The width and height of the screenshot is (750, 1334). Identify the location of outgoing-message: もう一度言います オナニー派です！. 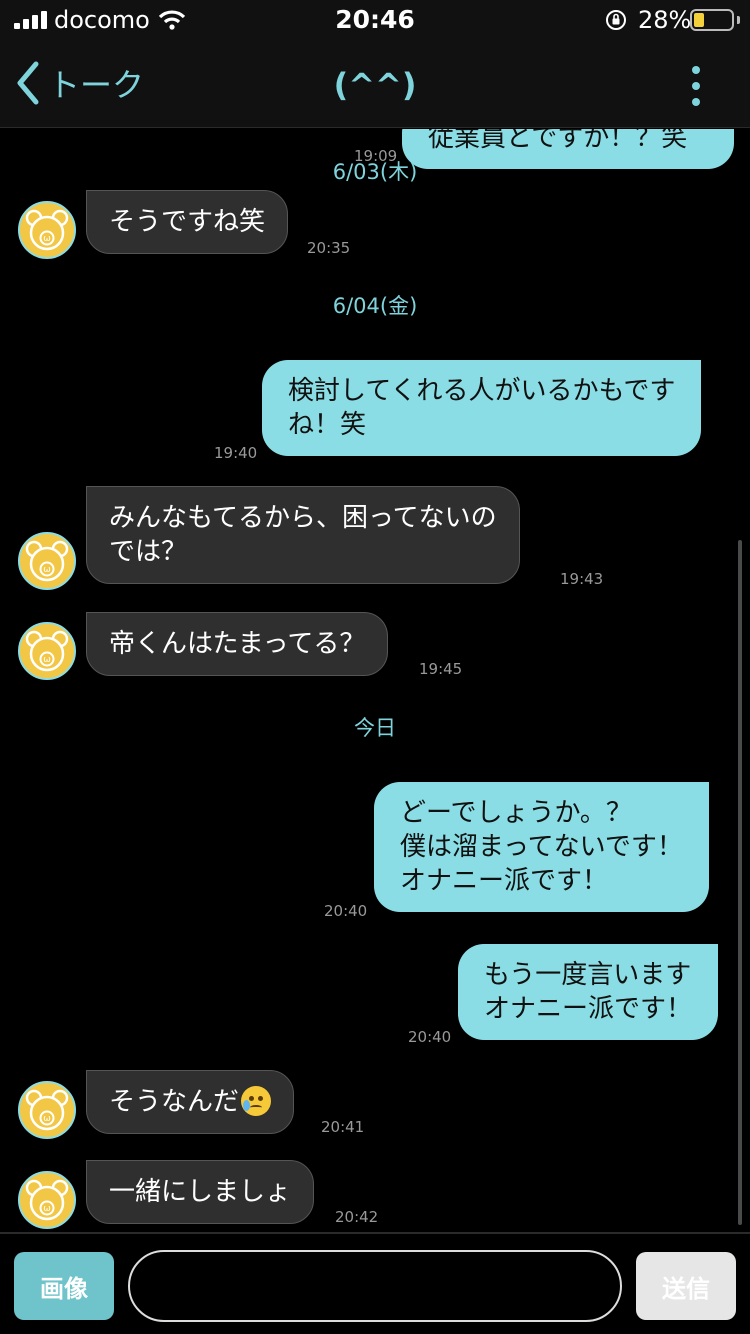
(588, 992).